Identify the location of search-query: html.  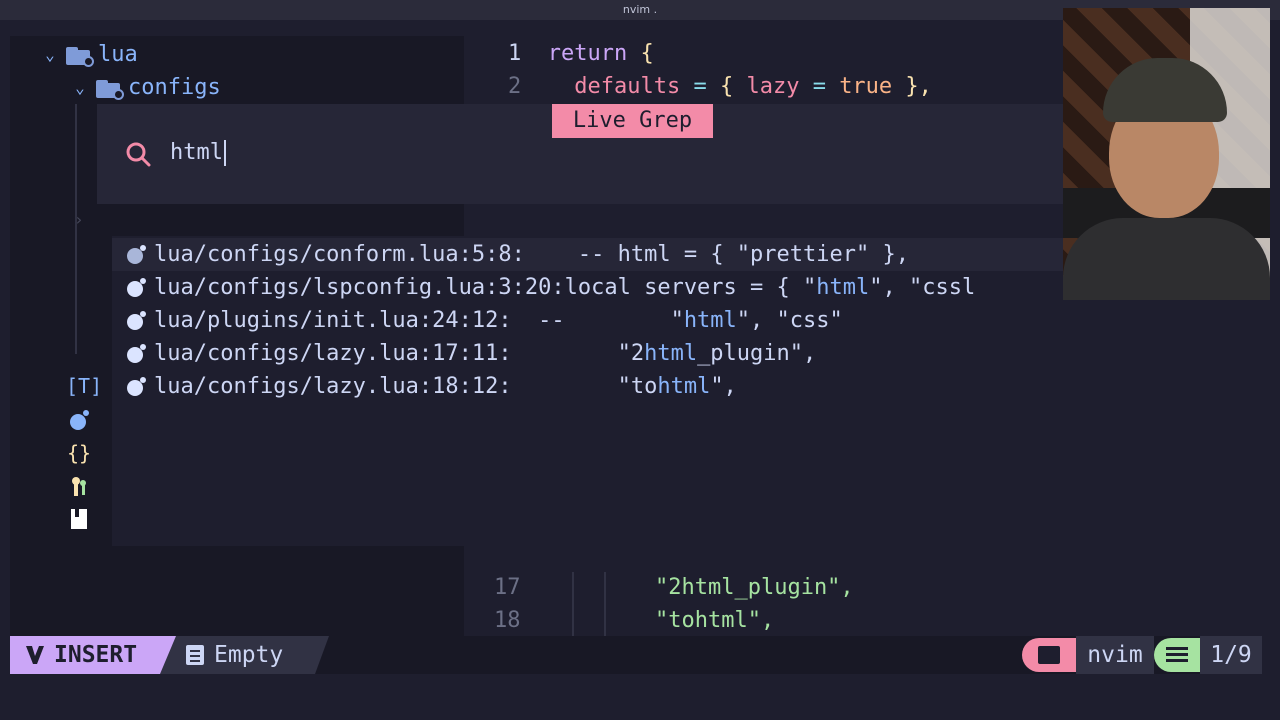
(196, 152).